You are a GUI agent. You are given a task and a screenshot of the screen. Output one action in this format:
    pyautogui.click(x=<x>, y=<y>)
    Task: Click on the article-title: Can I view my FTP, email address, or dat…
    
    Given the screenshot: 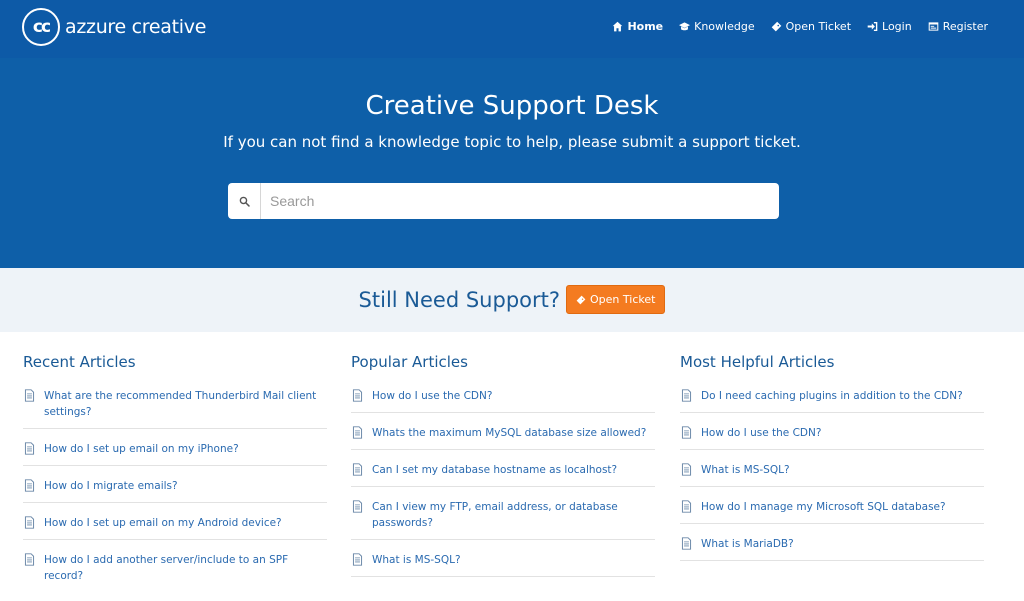 What is the action you would take?
    pyautogui.click(x=495, y=515)
    